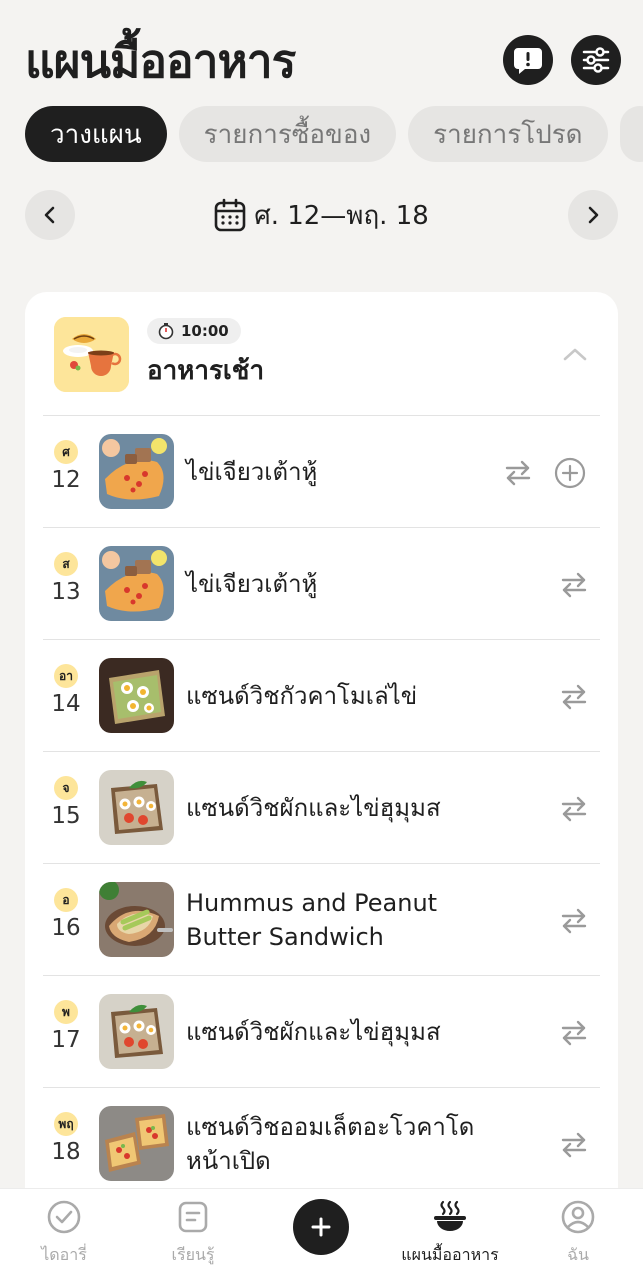 The height and width of the screenshot is (1280, 643). I want to click on tab-bar: วางแผน รายการซื้อของ รายการโปรด, so click(334, 134).